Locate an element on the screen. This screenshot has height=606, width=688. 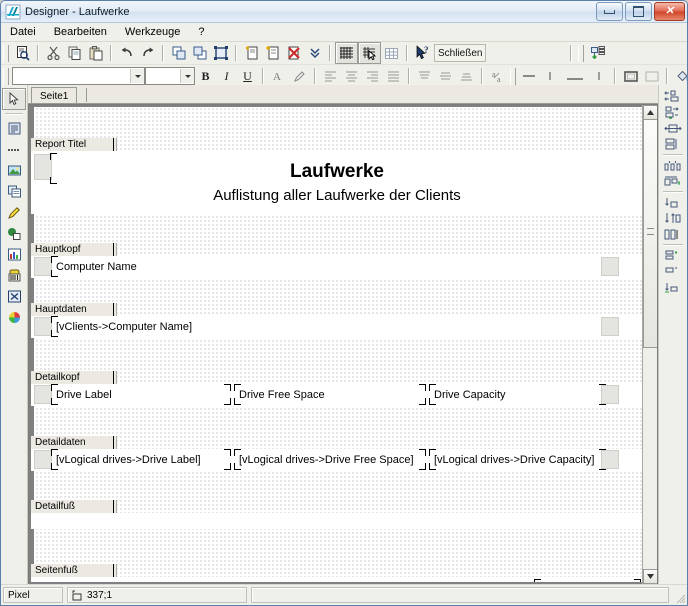
field-date: [Date] is located at coordinates (614, 581).